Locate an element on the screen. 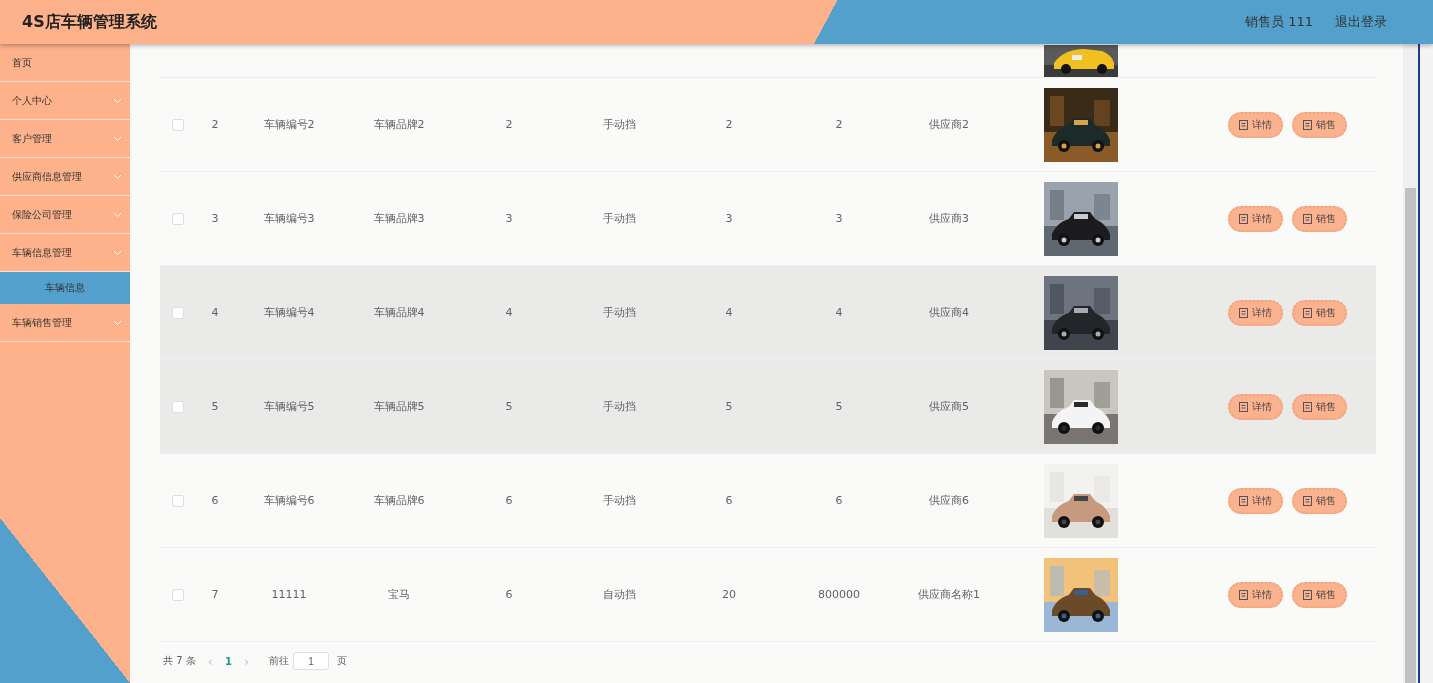  sidebar-item: 客户管理 is located at coordinates (65, 139).